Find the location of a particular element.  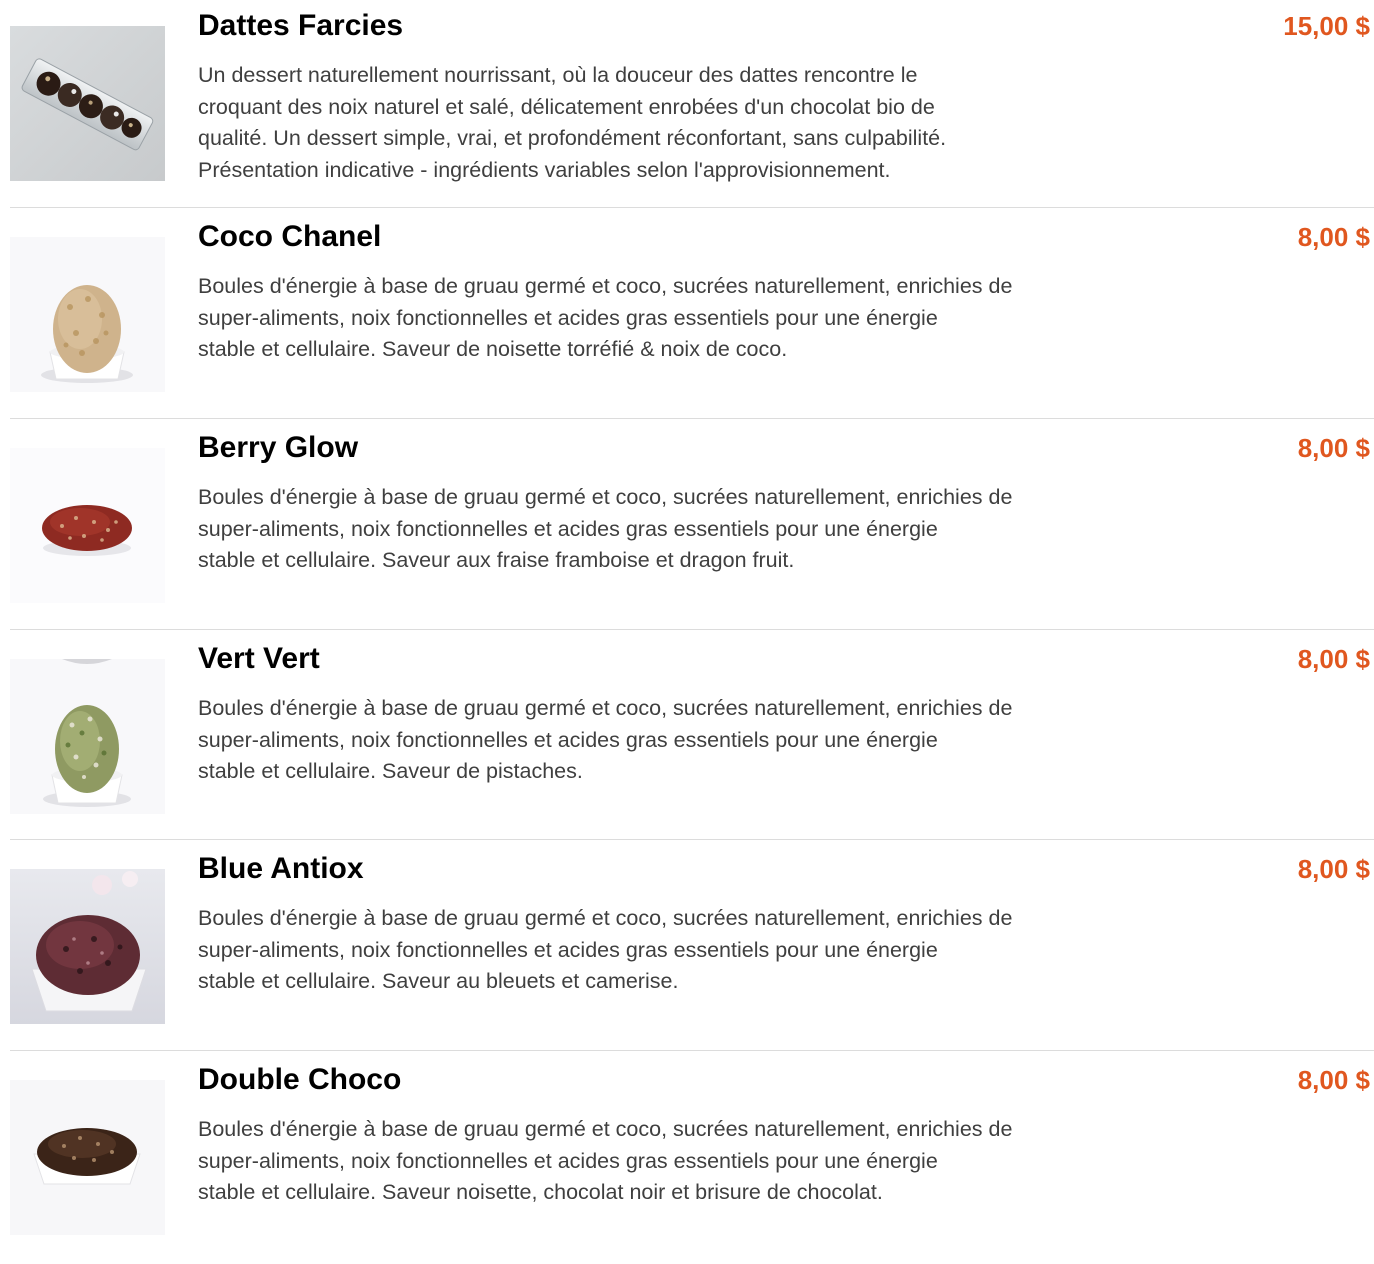

item-title: Double Choco is located at coordinates (300, 1079).